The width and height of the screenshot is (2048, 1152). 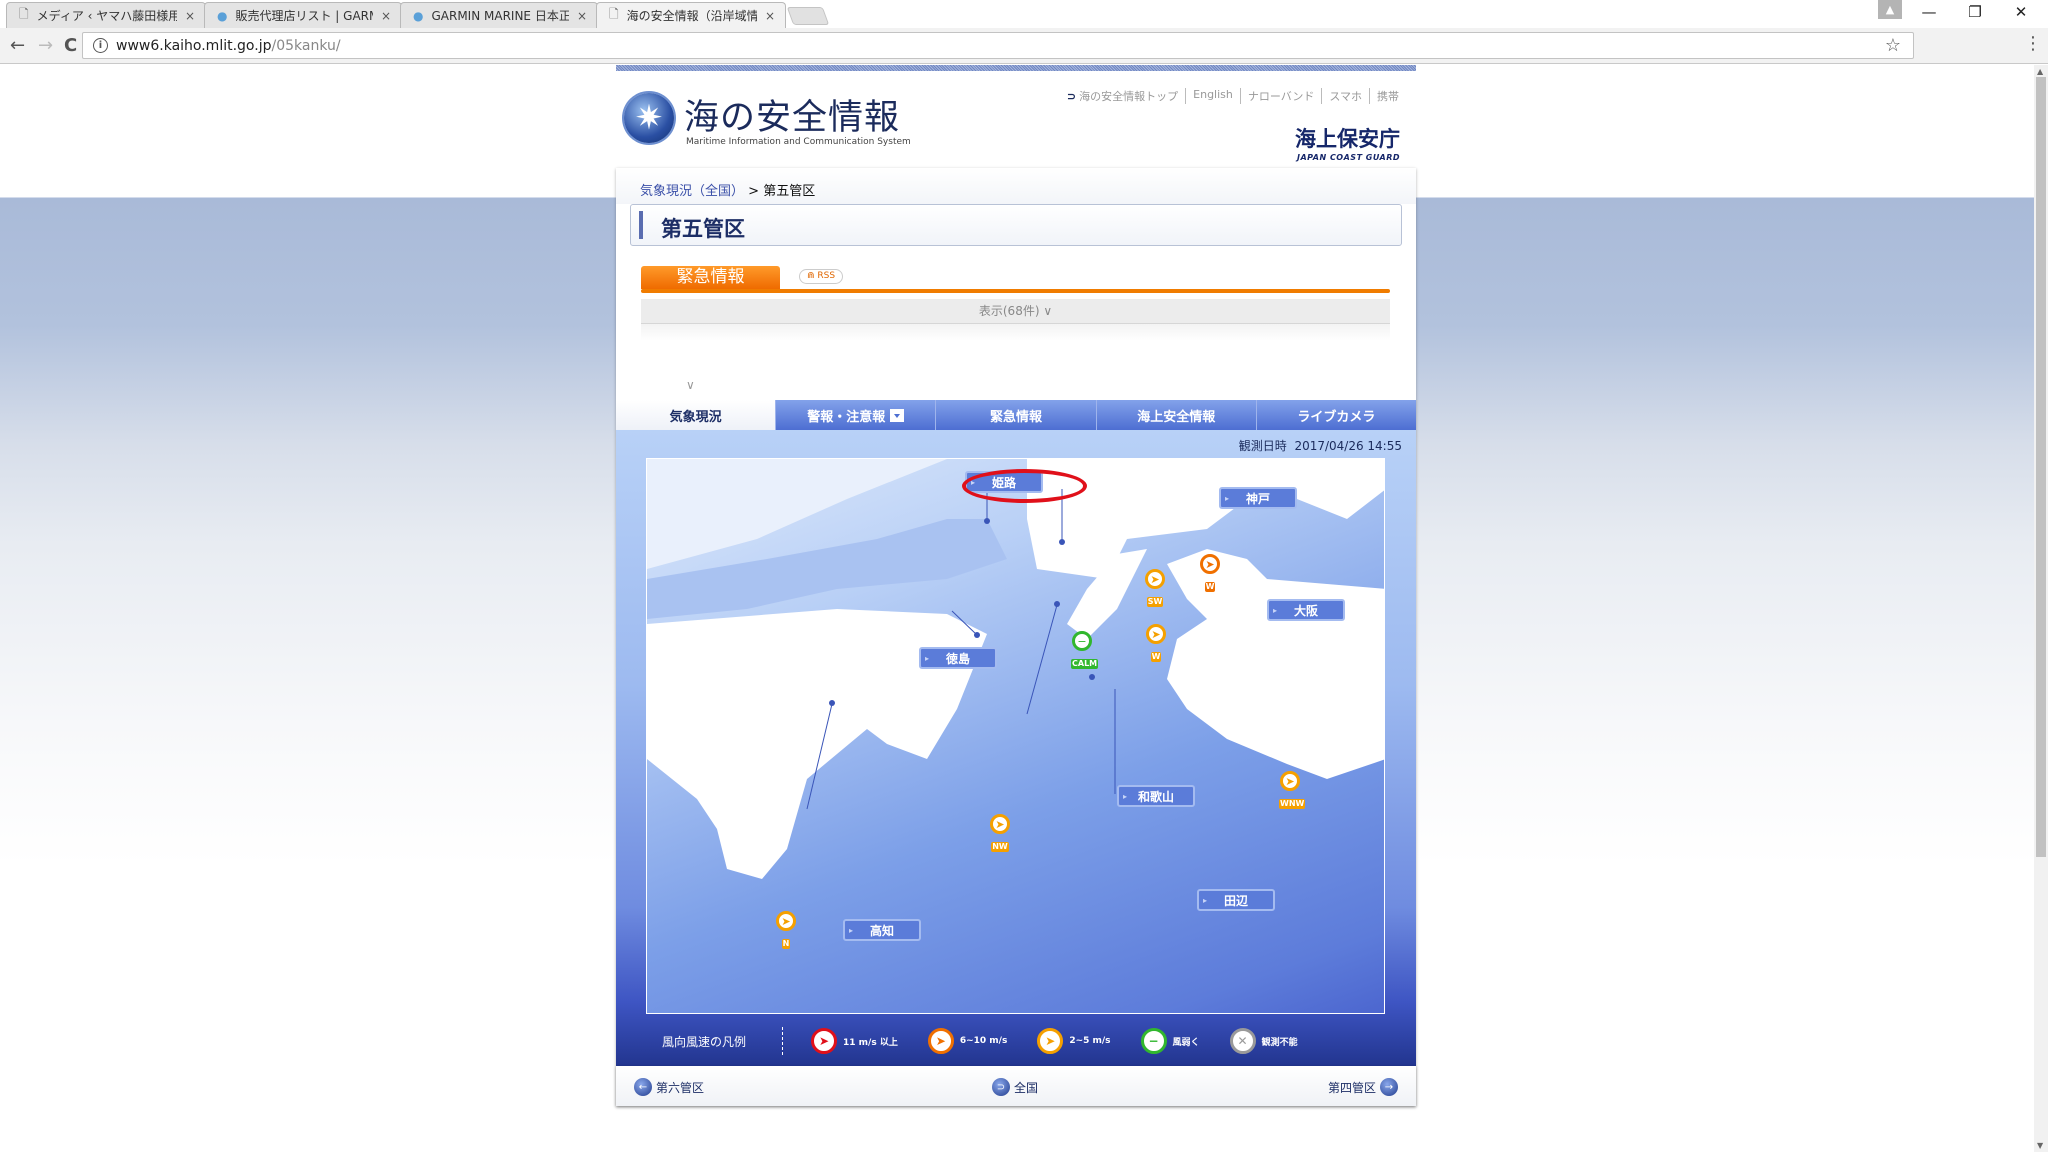 I want to click on chevron-down-icon: ∨, so click(x=690, y=385).